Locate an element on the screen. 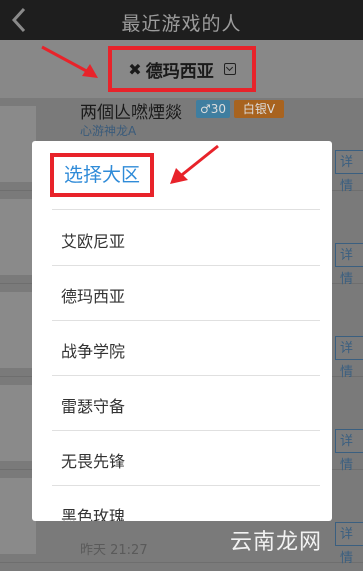 The width and height of the screenshot is (363, 571). region-selector-button: ✖ 德玛西亚 is located at coordinates (182, 69).